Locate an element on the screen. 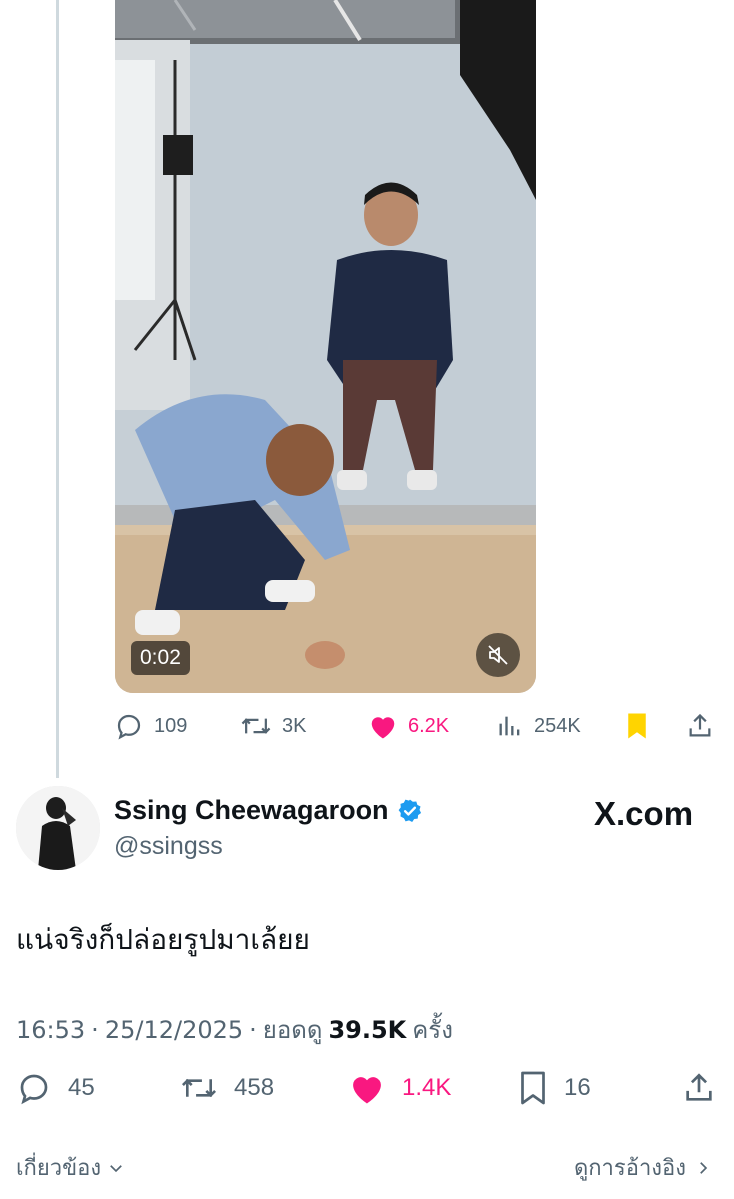 The height and width of the screenshot is (1199, 734). views-icon is located at coordinates (509, 726).